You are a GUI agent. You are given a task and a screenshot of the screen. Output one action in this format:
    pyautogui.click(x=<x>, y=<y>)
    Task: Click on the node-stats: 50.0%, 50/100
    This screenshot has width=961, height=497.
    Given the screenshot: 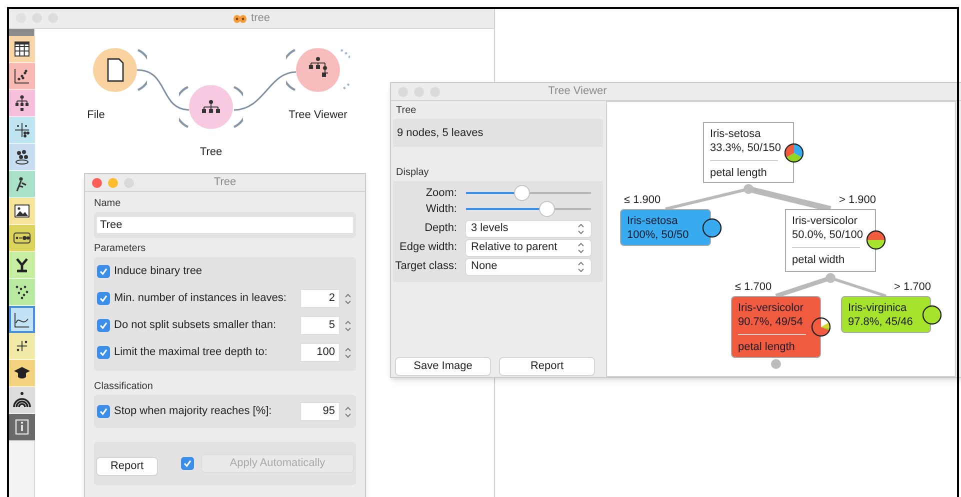 What is the action you would take?
    pyautogui.click(x=828, y=235)
    